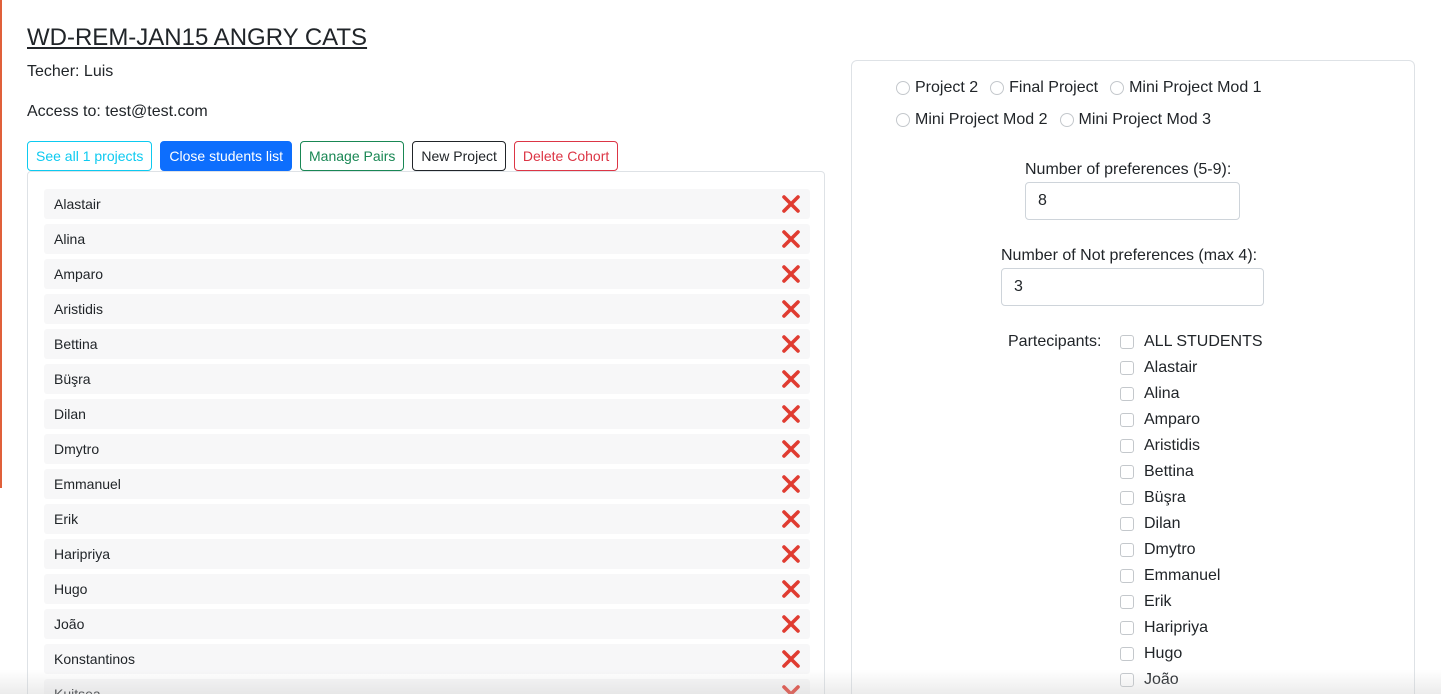 The height and width of the screenshot is (694, 1441). What do you see at coordinates (226, 156) in the screenshot?
I see `close-students-list-button: Close students list` at bounding box center [226, 156].